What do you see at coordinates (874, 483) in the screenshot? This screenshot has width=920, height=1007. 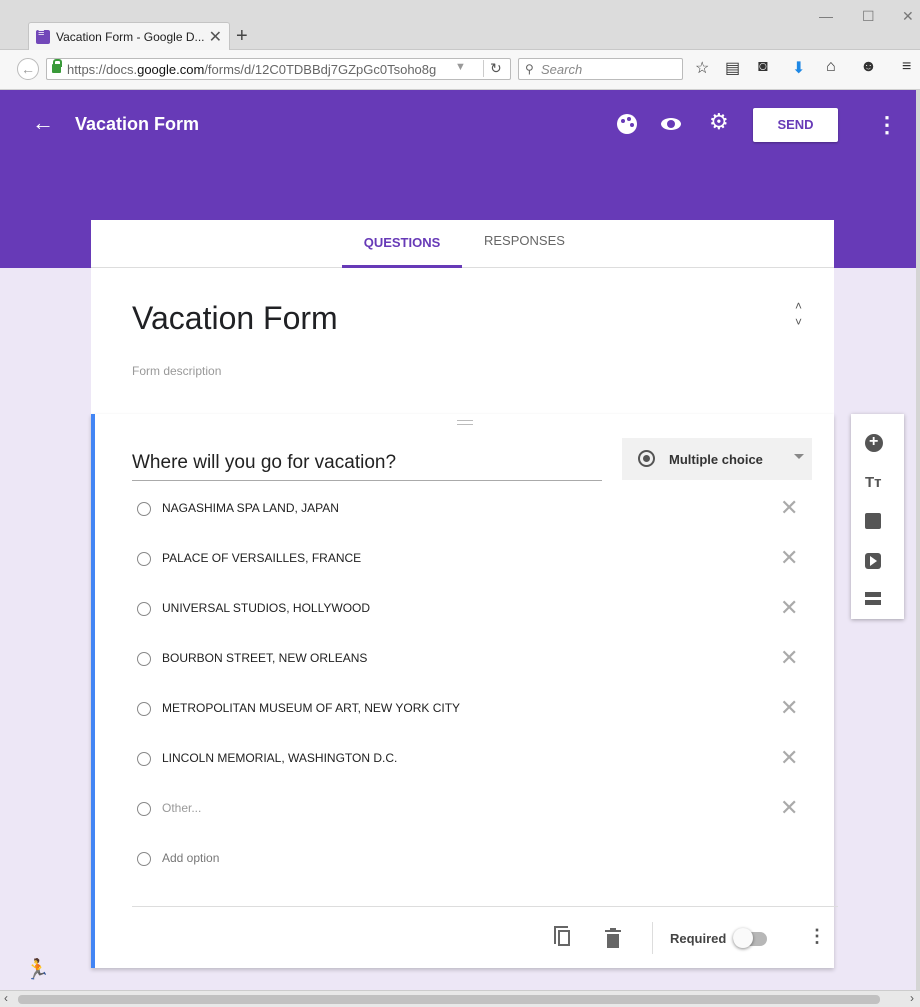 I see `add-title-icon: Tт` at bounding box center [874, 483].